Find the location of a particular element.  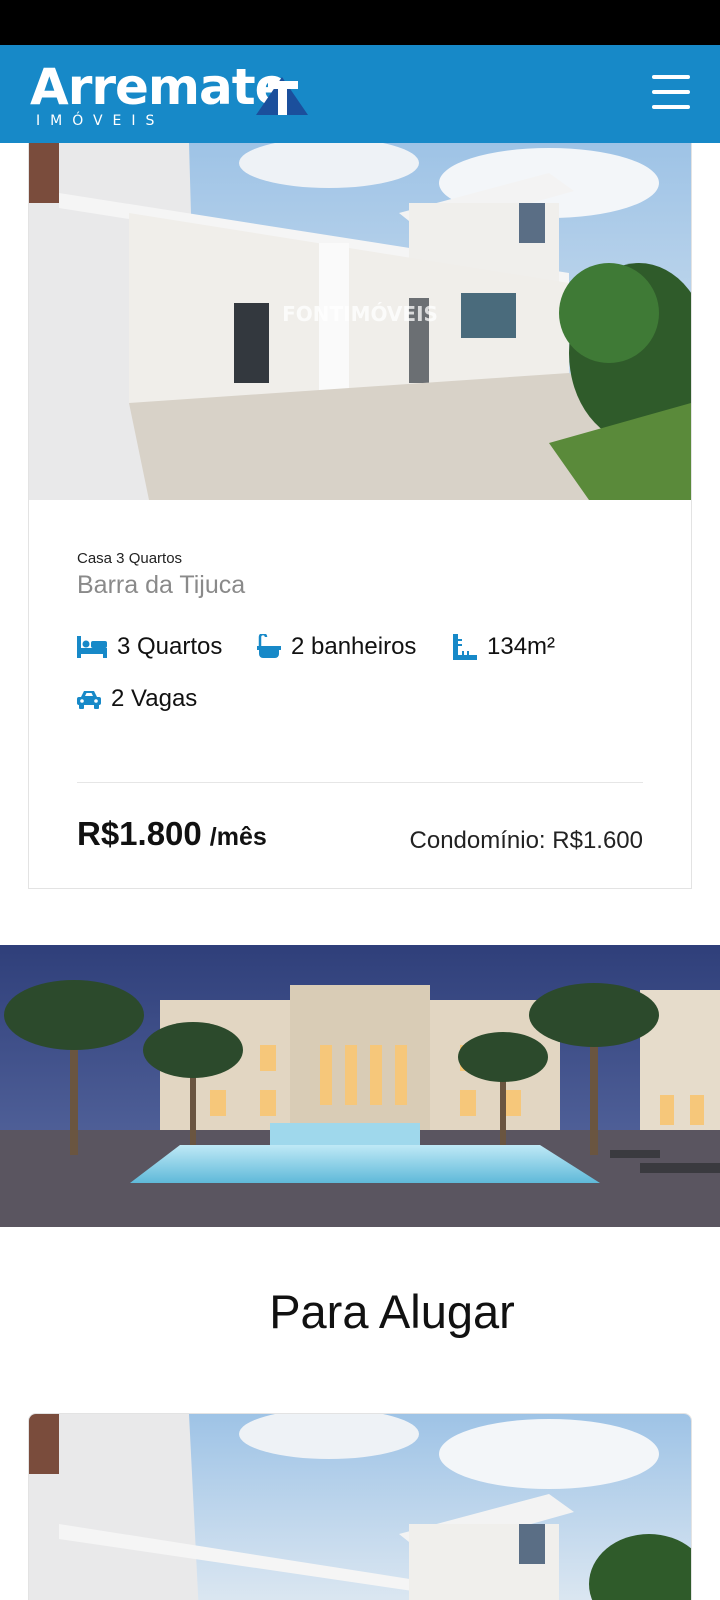

feature-label: 2 Vagas is located at coordinates (154, 698).